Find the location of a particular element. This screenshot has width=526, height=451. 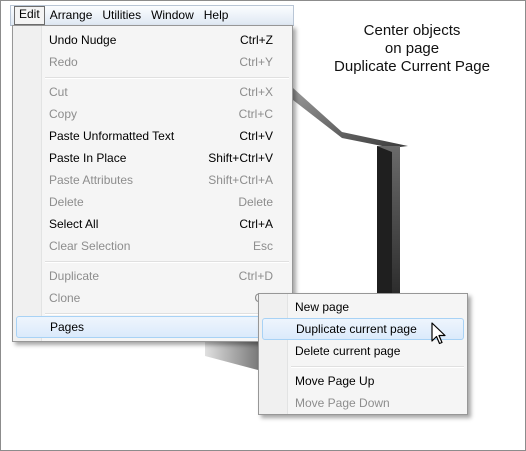

menu-item-label: Move Page Down is located at coordinates (342, 403).